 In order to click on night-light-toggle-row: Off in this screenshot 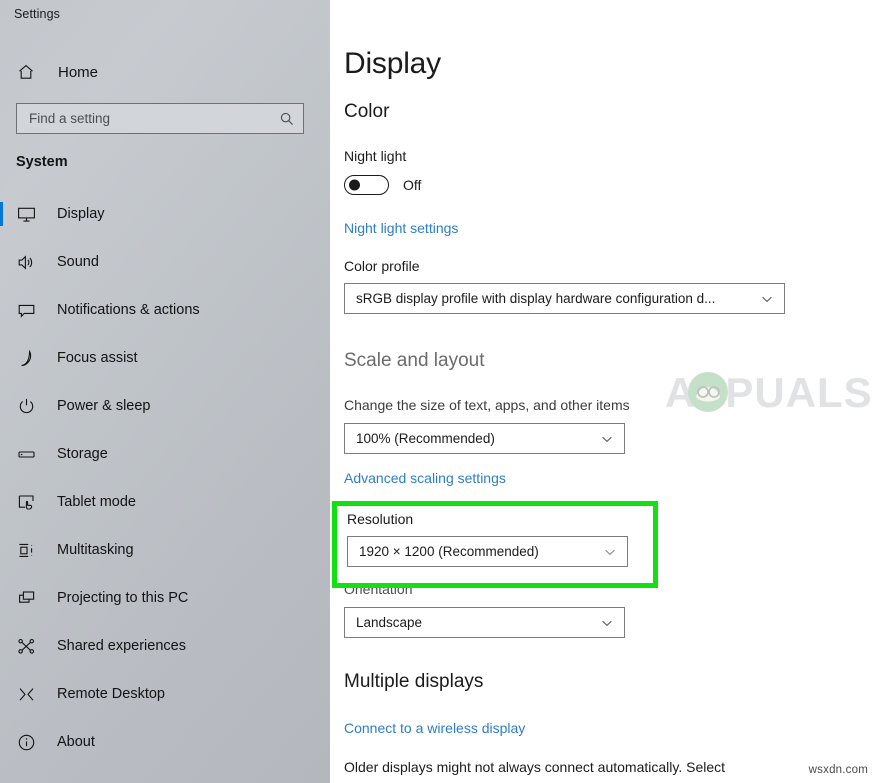, I will do `click(382, 185)`.